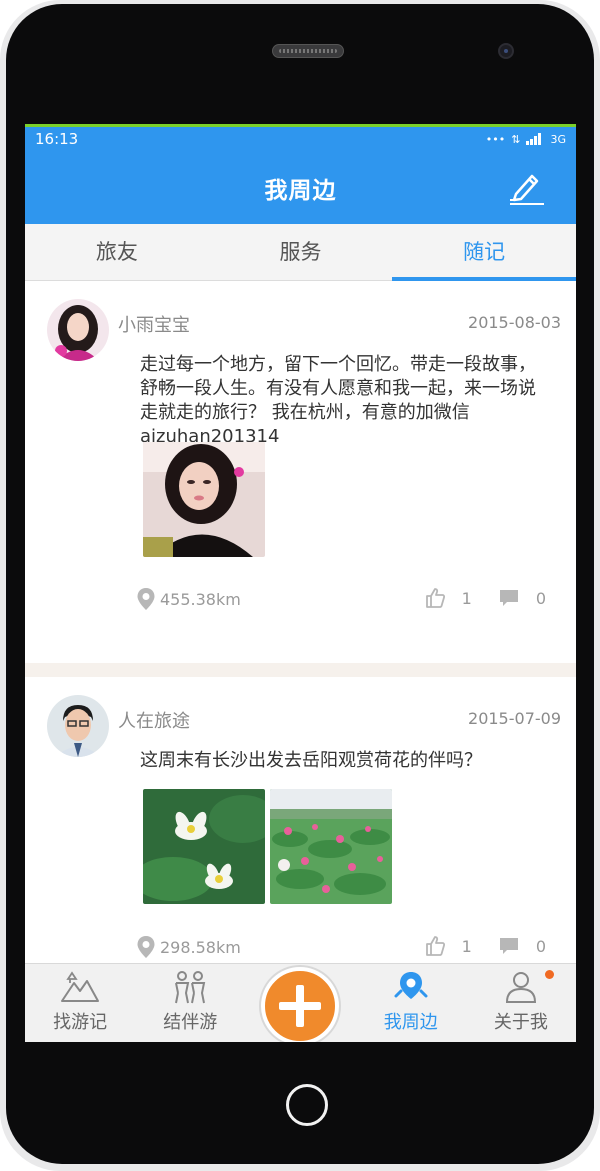 This screenshot has height=1171, width=600. Describe the element at coordinates (307, 1105) in the screenshot. I see `home-button` at that location.